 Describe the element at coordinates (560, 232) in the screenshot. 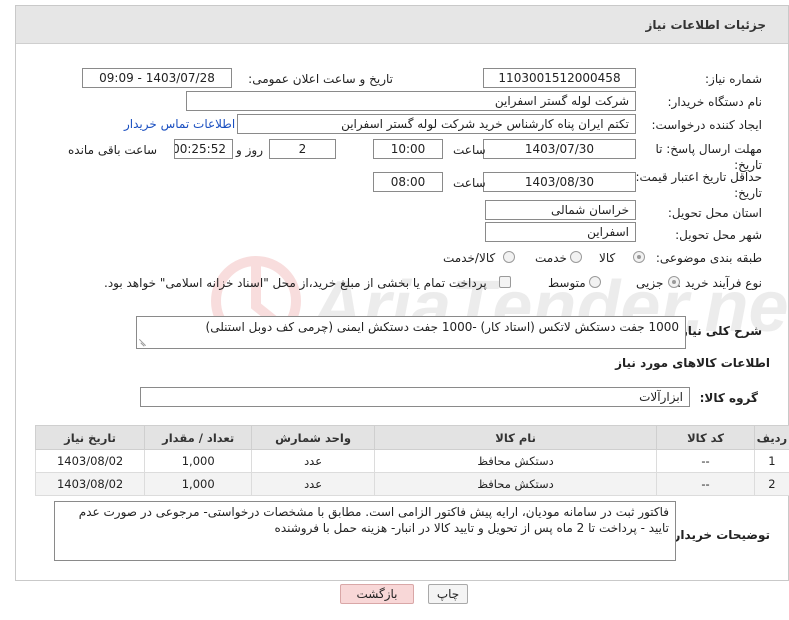

I see `city-field: اسفراین` at that location.